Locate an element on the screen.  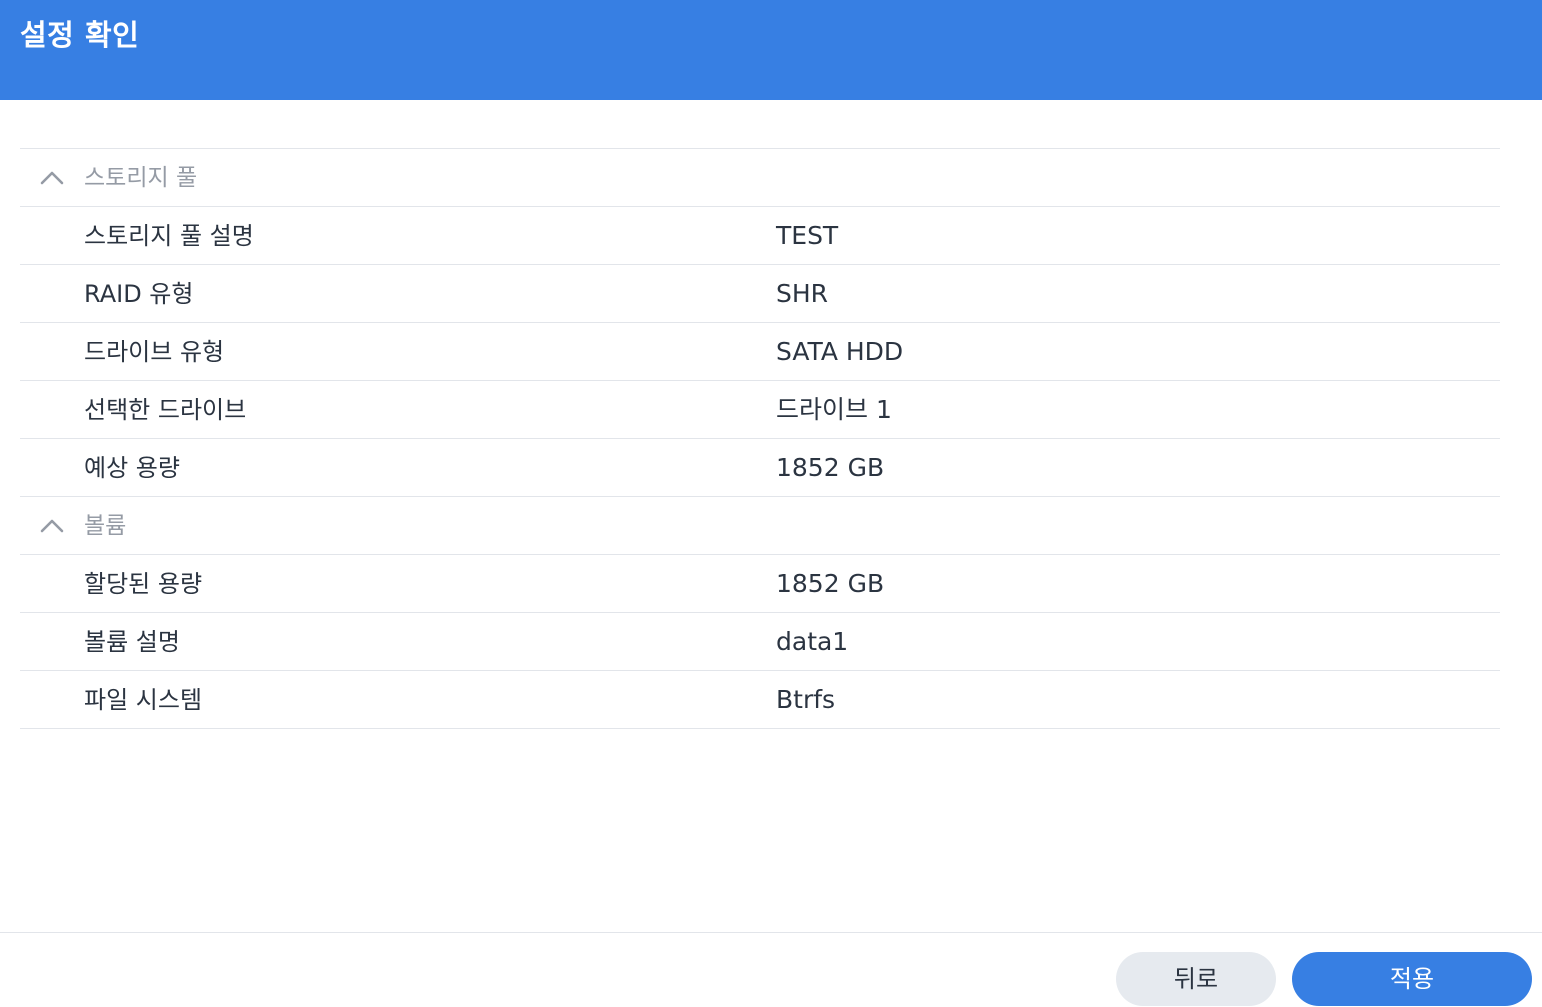
row-label: 파일 시스템 is located at coordinates (143, 700).